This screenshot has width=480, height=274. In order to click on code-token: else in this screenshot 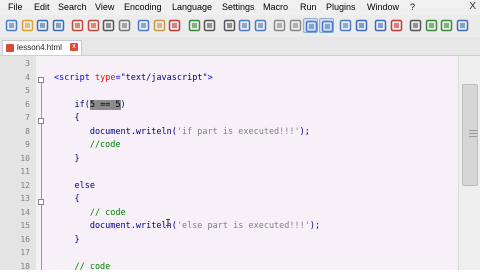, I will do `click(74, 186)`.